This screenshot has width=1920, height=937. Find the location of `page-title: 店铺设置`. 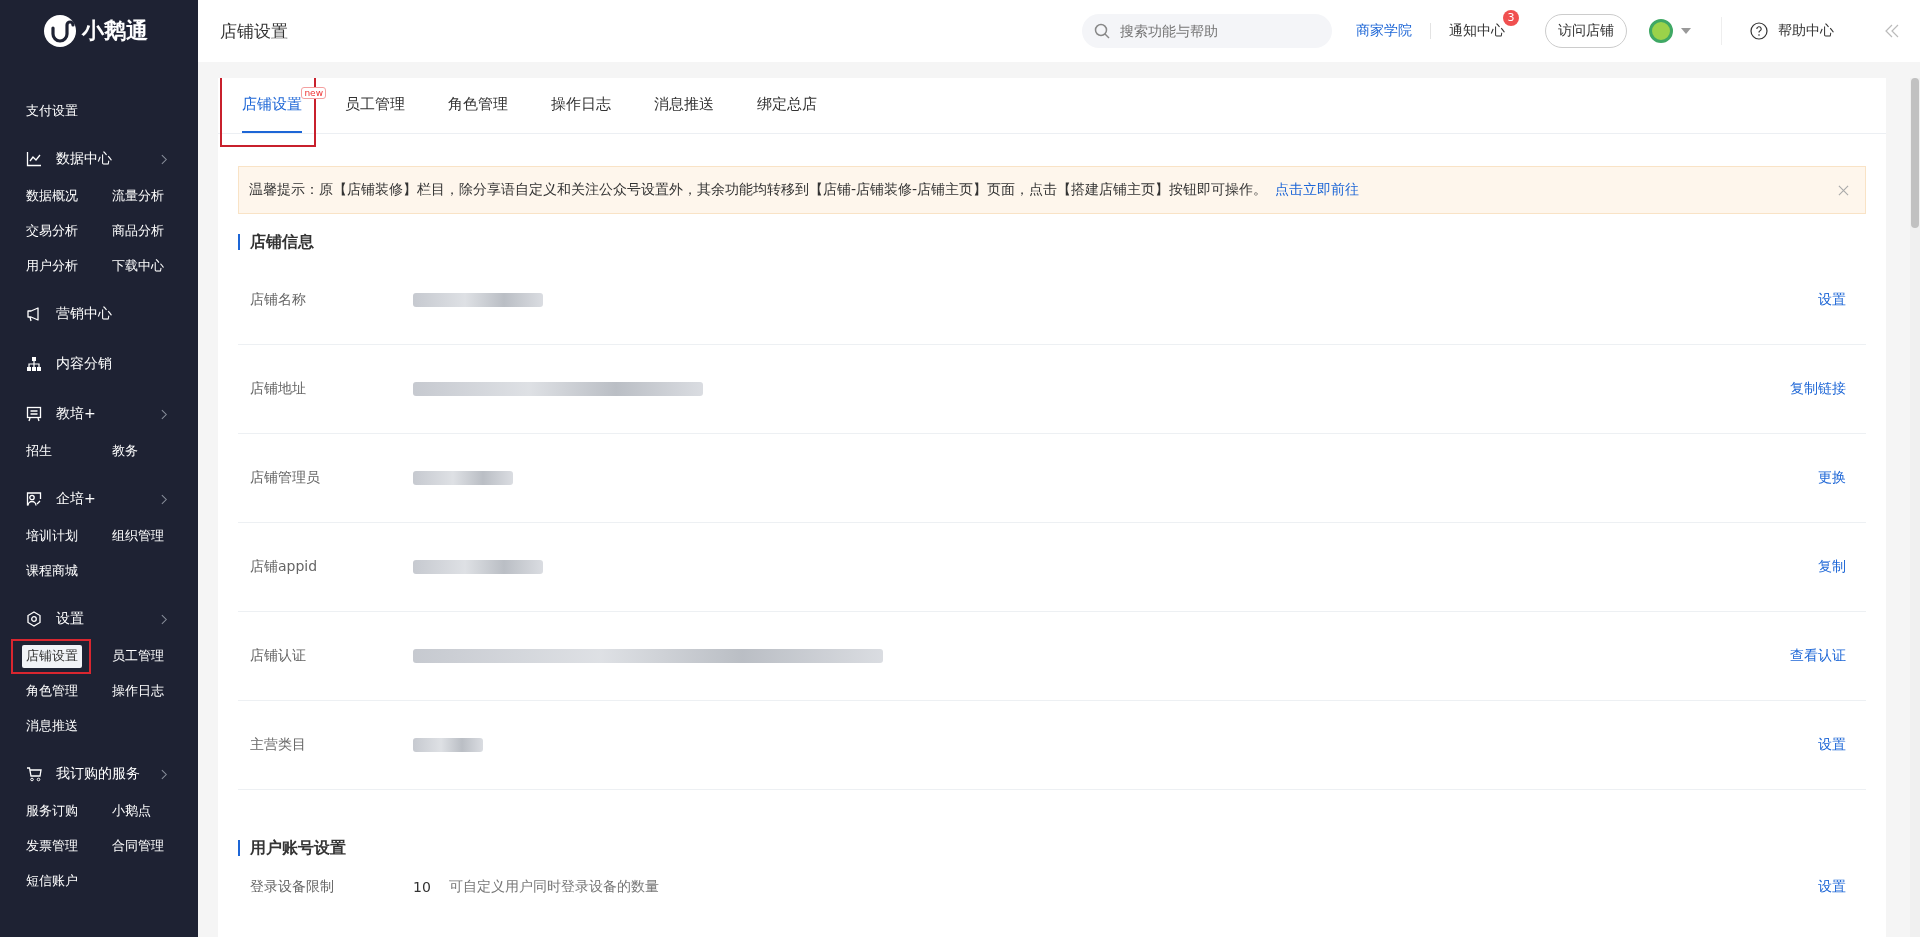

page-title: 店铺设置 is located at coordinates (254, 31).